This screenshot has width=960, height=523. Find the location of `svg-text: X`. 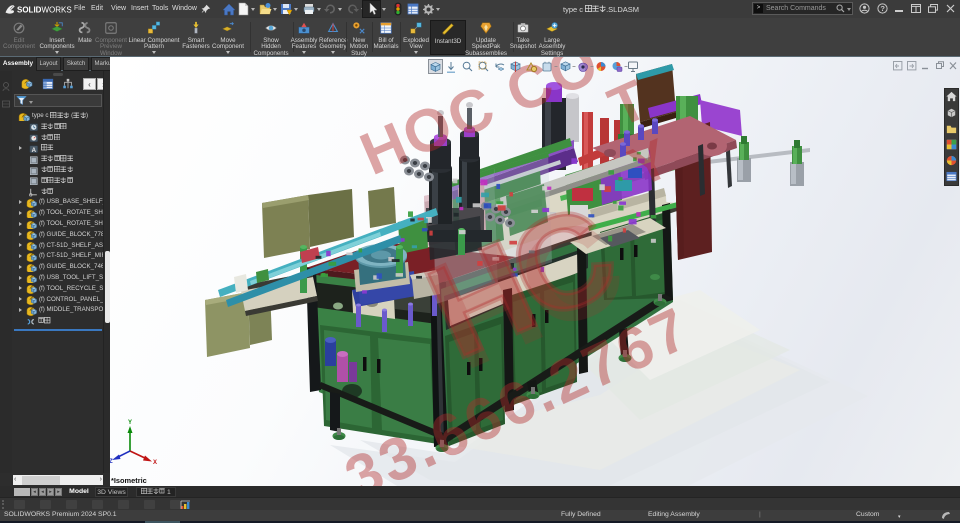

svg-text: X is located at coordinates (155, 463).